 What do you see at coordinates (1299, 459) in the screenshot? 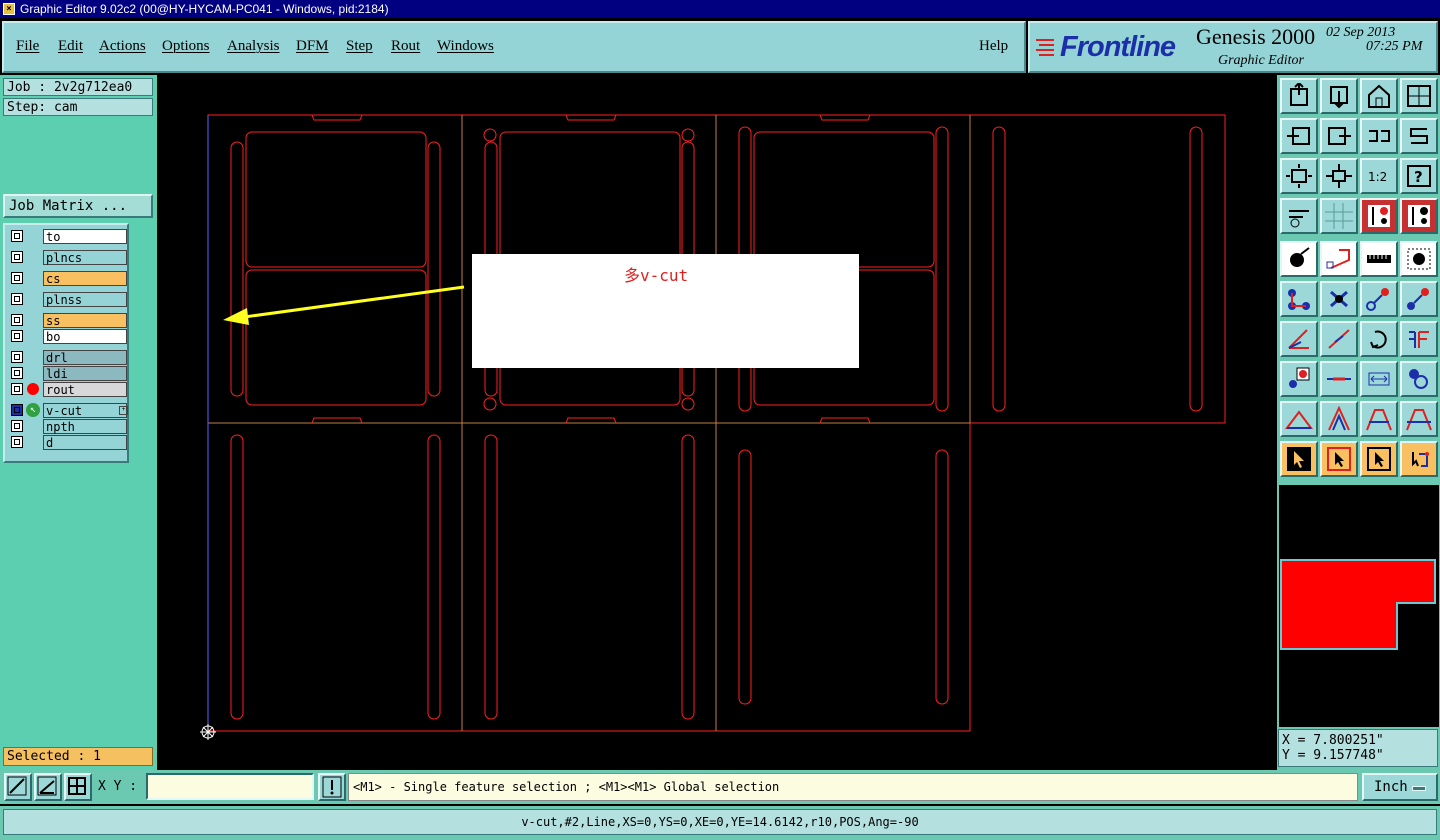
I see `select-pointer-button` at bounding box center [1299, 459].